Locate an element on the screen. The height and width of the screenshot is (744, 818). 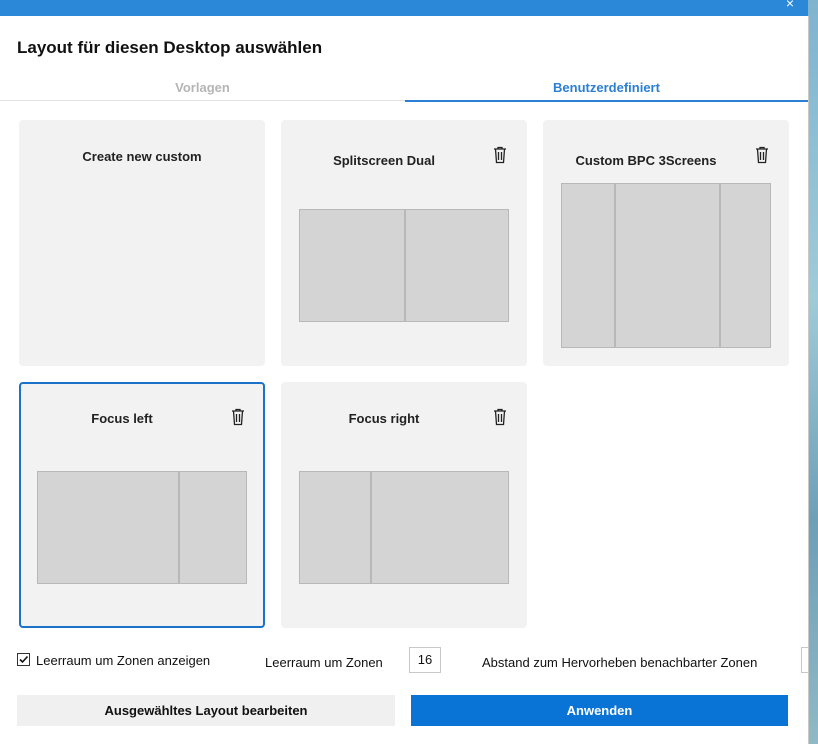
dialog-title: Layout für diesen Desktop auswählen is located at coordinates (170, 47).